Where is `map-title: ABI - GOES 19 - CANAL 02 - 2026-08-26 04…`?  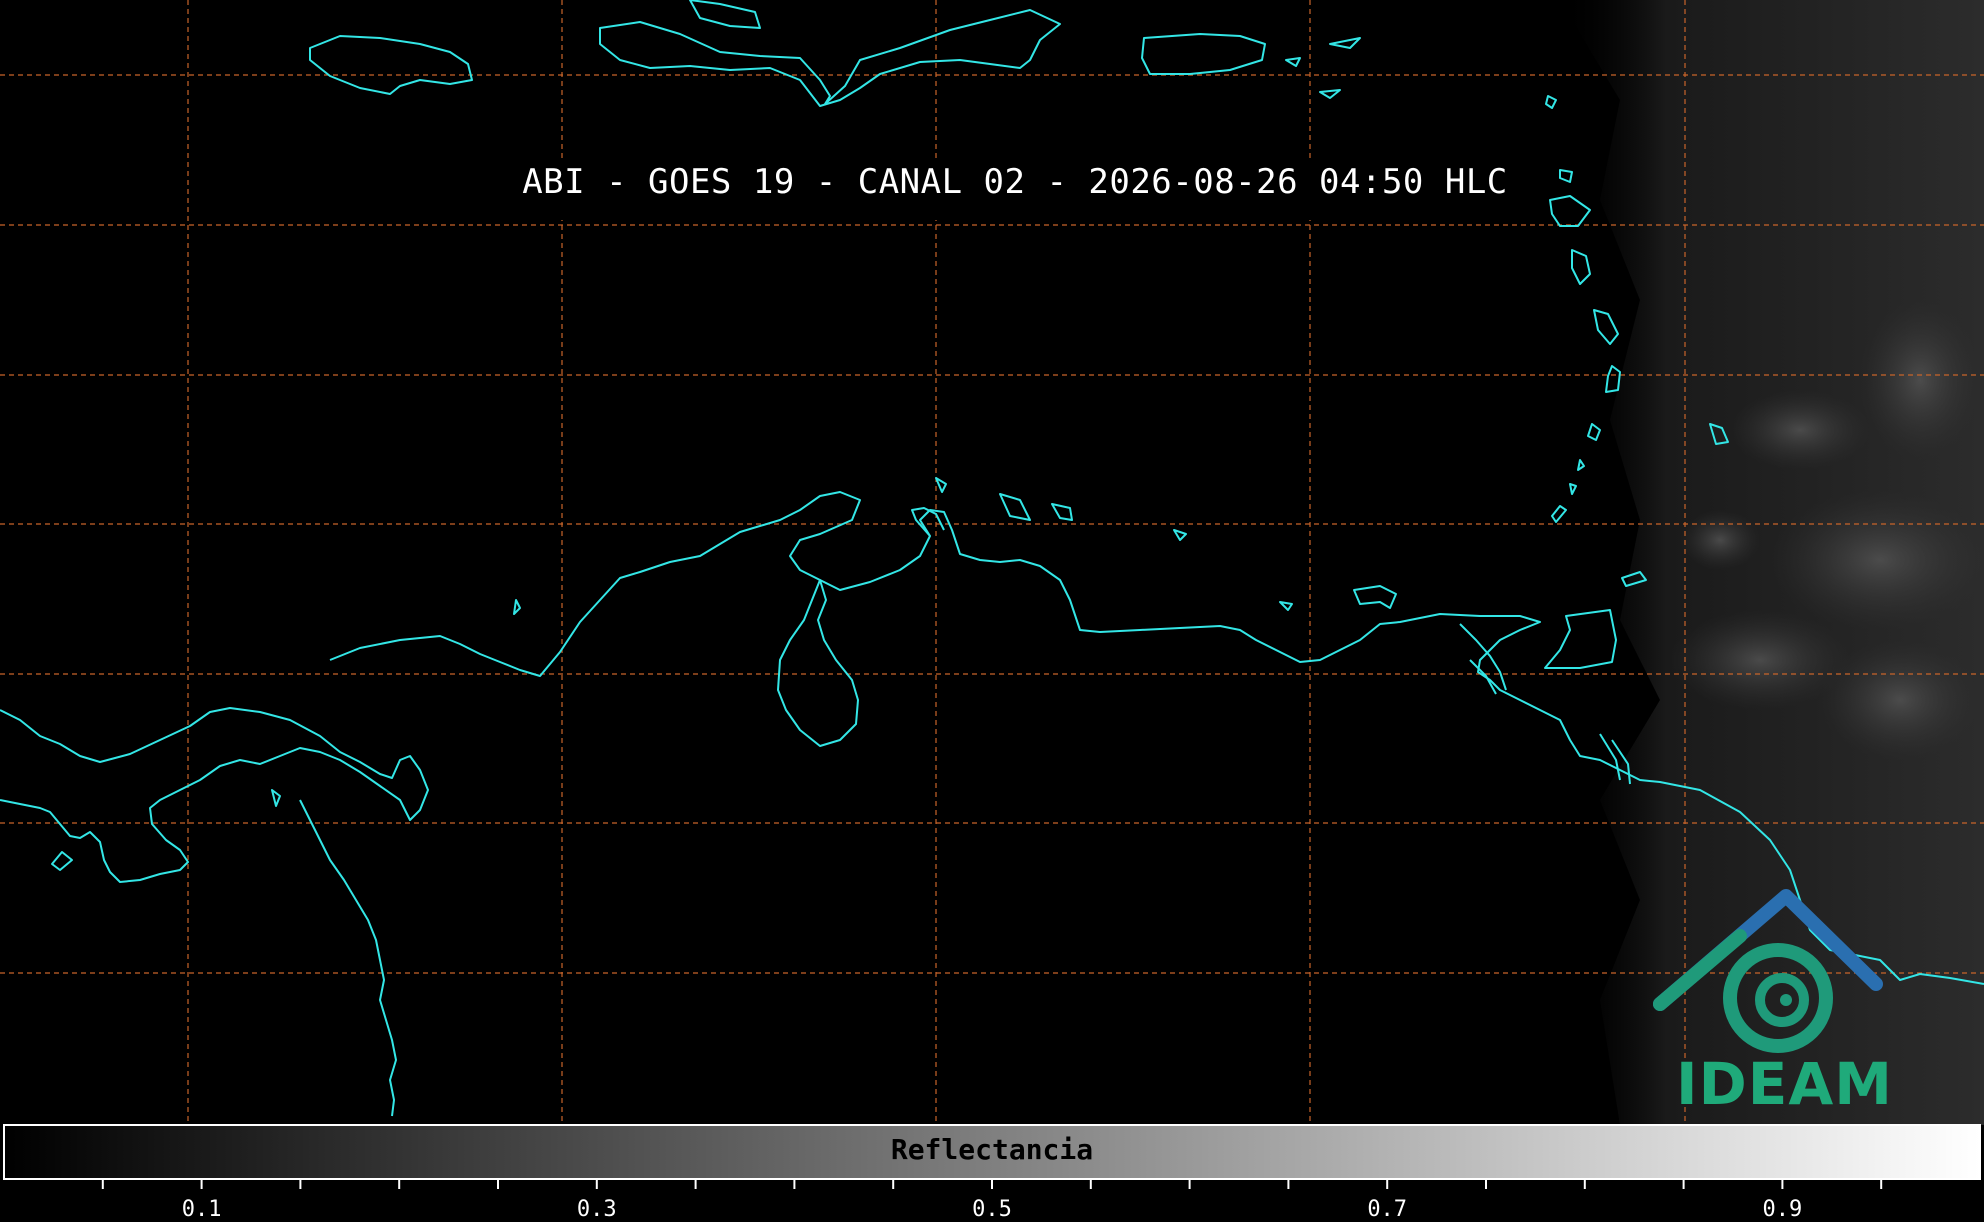
map-title: ABI - GOES 19 - CANAL 02 - 2026-08-26 04… is located at coordinates (1015, 182).